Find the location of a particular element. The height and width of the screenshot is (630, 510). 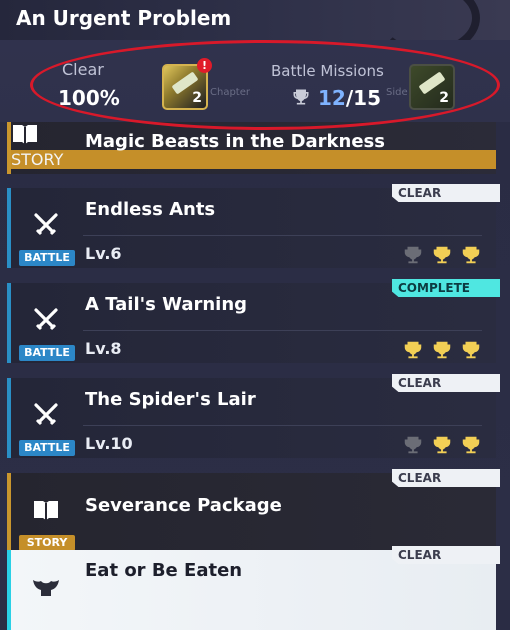

stage-item-battle: CLEAR BATTLE Endless Ants Lv.6 is located at coordinates (253, 226).